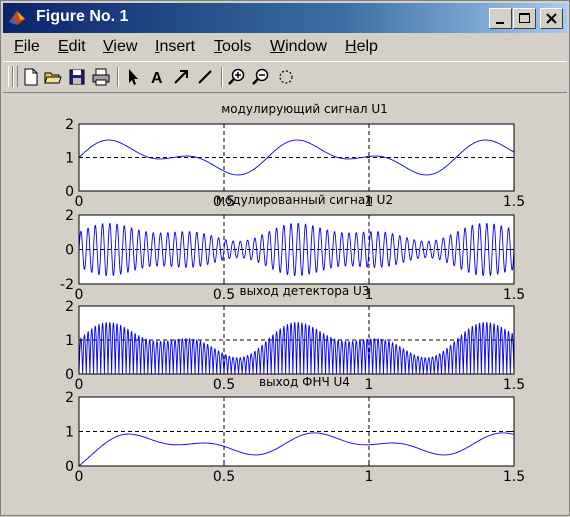 Image resolution: width=570 pixels, height=517 pixels. Describe the element at coordinates (15, 76) in the screenshot. I see `toolbar-grip` at that location.